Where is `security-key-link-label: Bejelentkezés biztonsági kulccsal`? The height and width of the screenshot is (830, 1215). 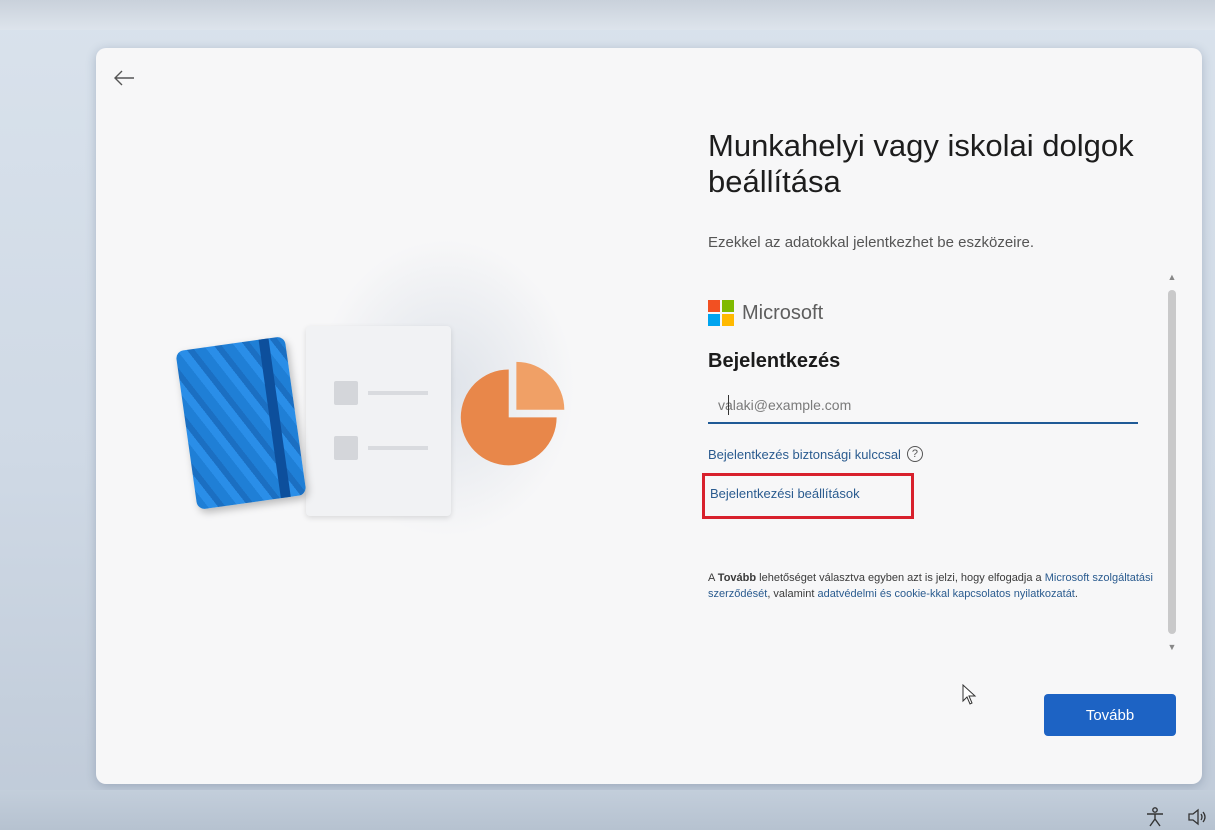 security-key-link-label: Bejelentkezés biztonsági kulccsal is located at coordinates (804, 454).